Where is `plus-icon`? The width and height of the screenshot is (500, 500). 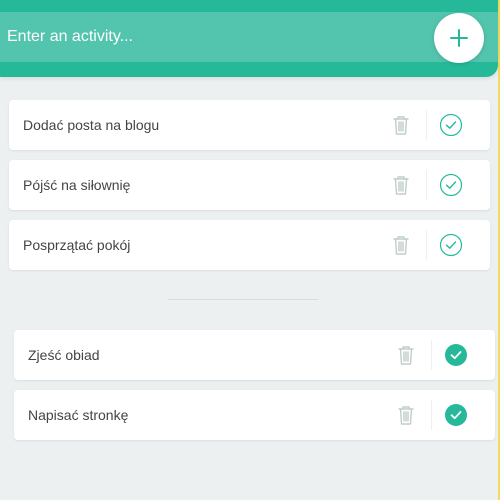 plus-icon is located at coordinates (459, 38).